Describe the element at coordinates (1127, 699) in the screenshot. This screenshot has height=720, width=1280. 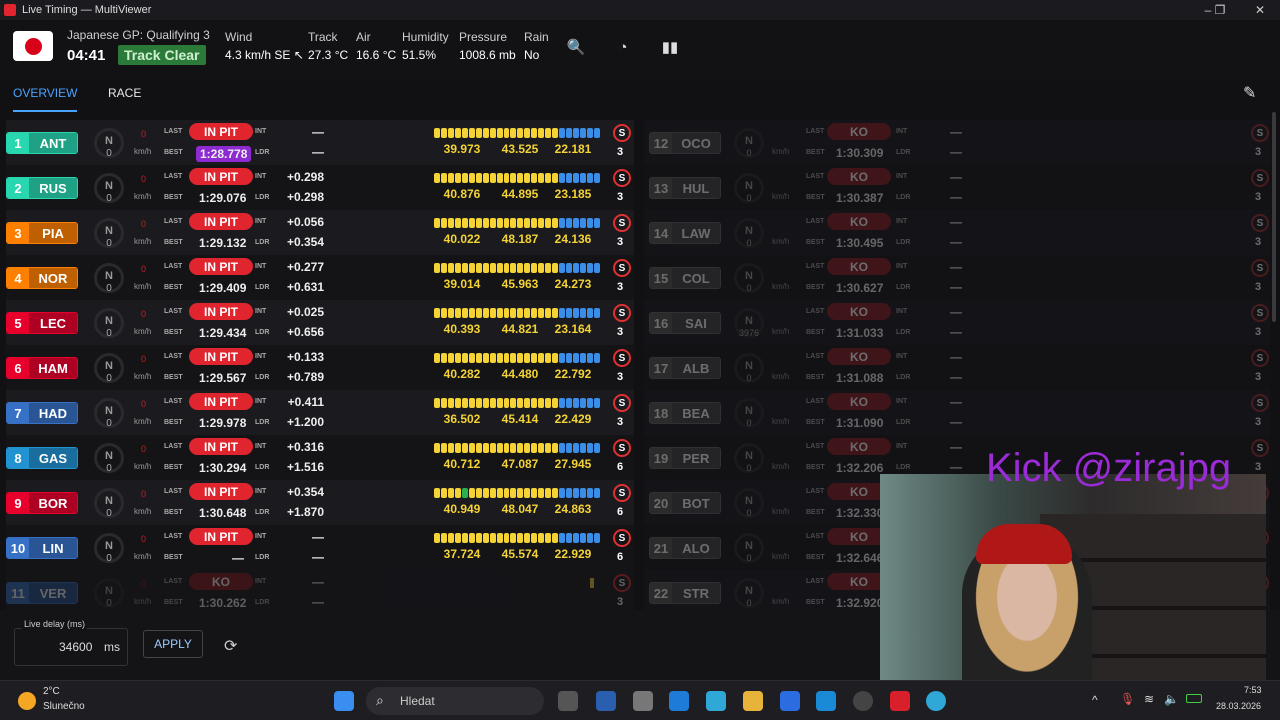
I see `microphone-icon: 🎙` at that location.